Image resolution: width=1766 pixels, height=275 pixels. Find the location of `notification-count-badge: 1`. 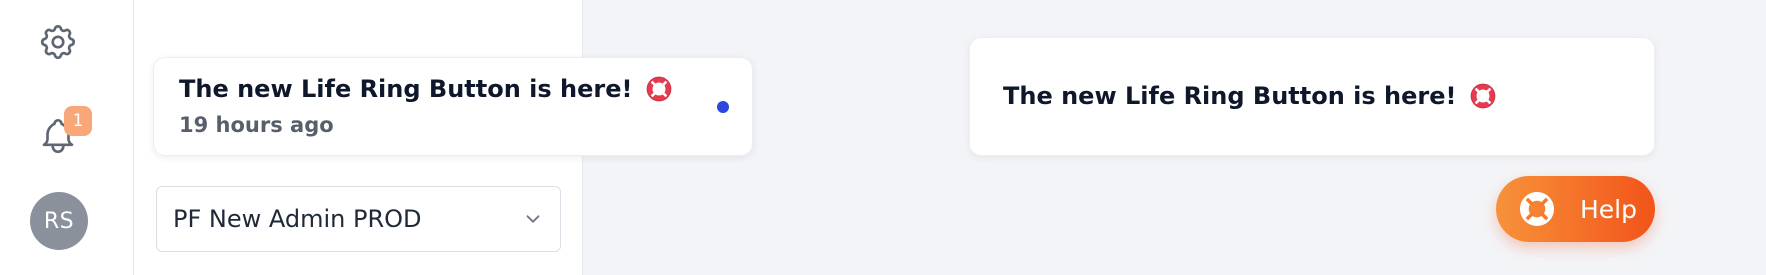

notification-count-badge: 1 is located at coordinates (78, 121).